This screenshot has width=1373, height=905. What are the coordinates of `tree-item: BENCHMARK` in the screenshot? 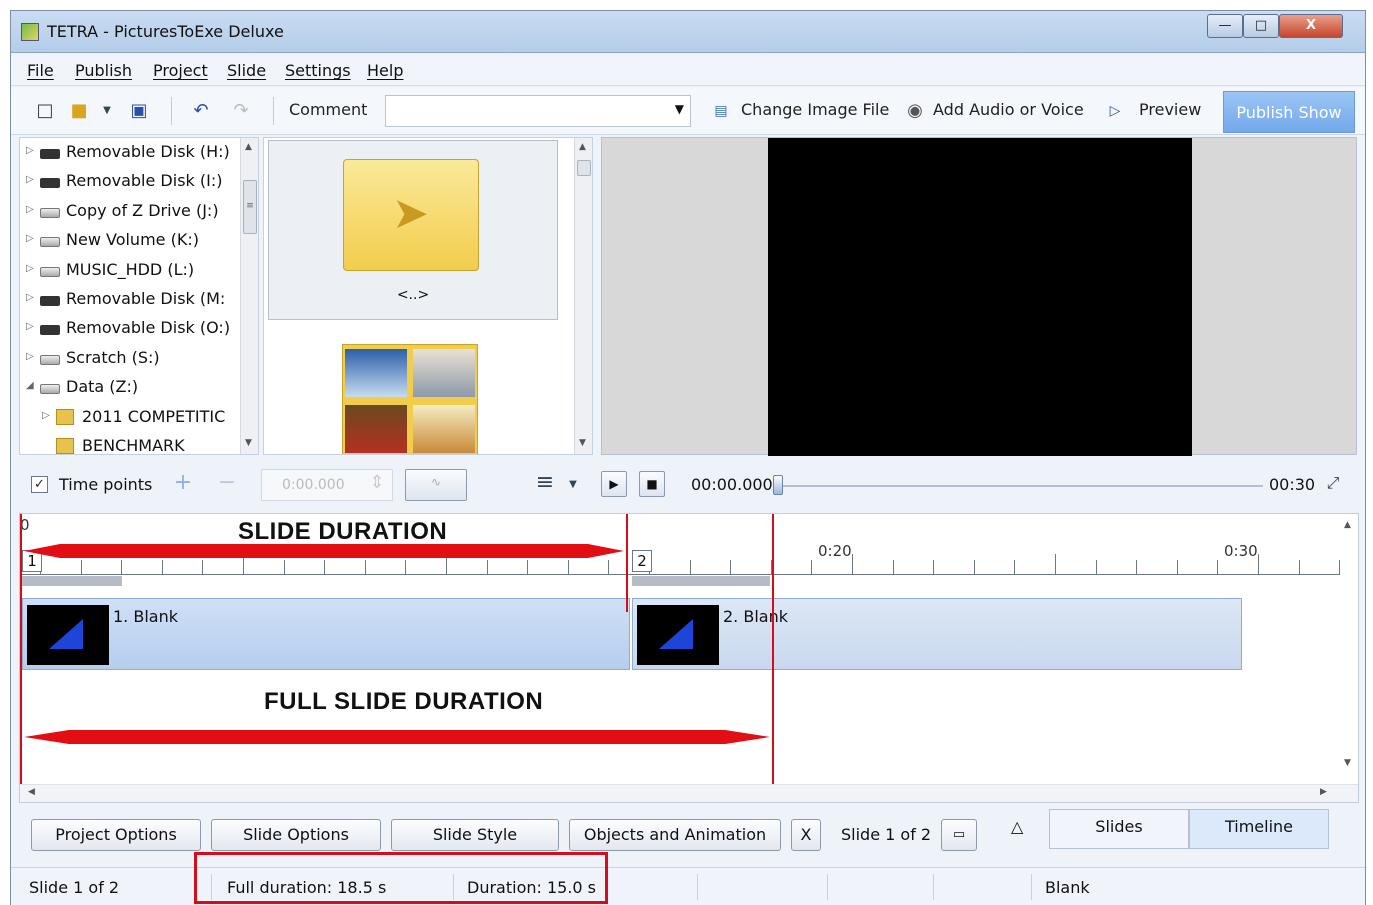 It's located at (131, 444).